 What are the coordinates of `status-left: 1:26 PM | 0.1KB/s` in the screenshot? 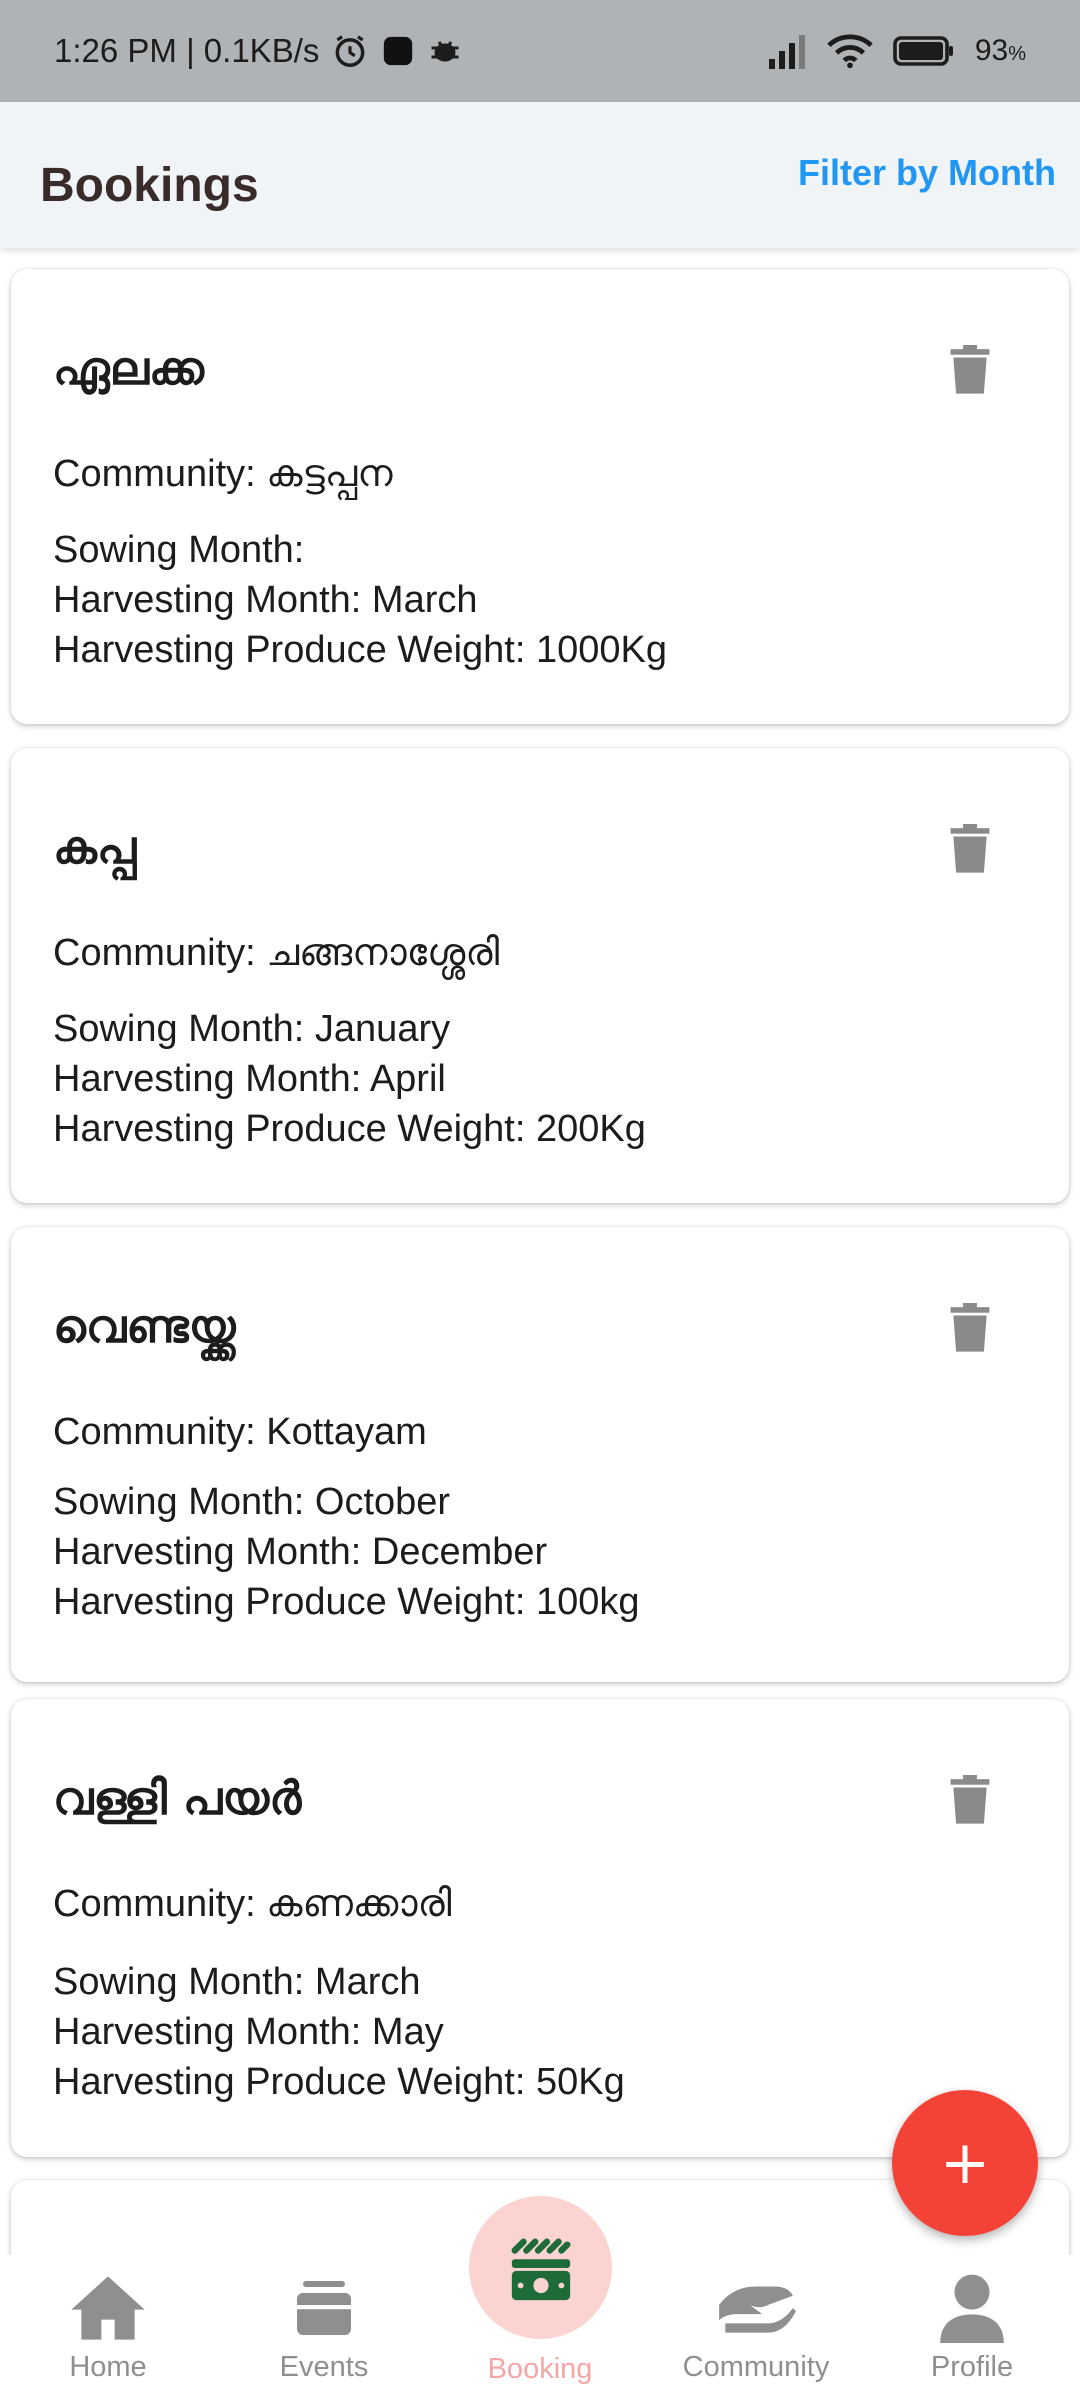 It's located at (258, 51).